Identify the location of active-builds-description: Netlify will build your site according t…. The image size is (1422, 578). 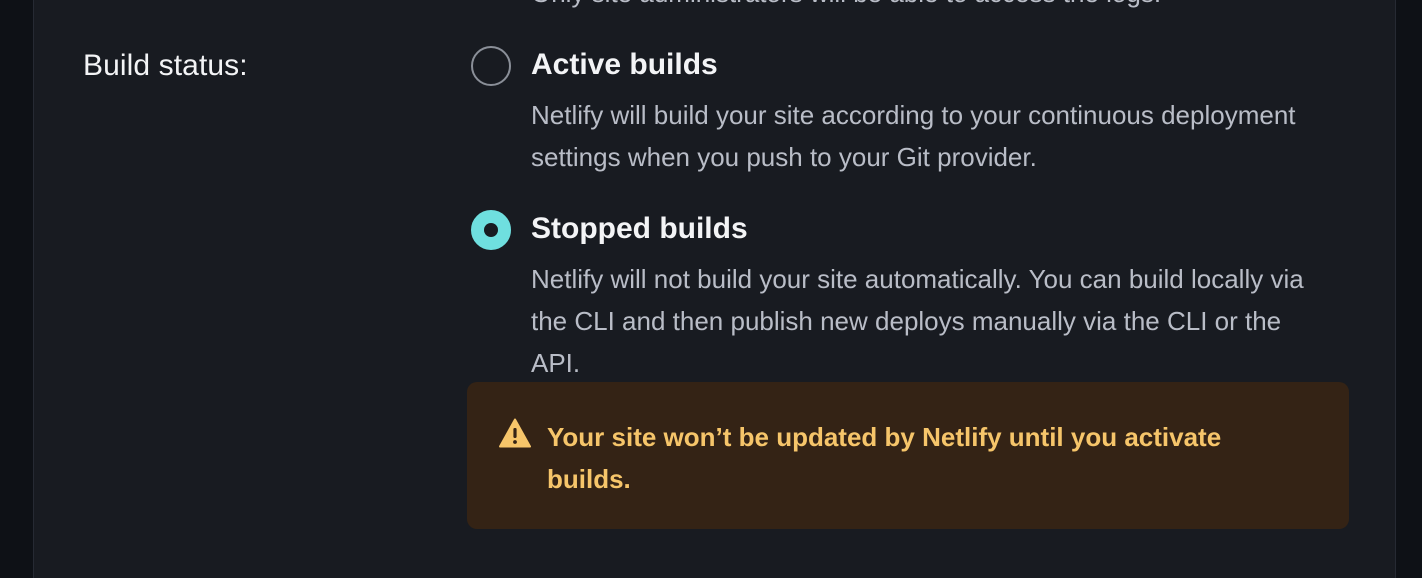
(913, 136).